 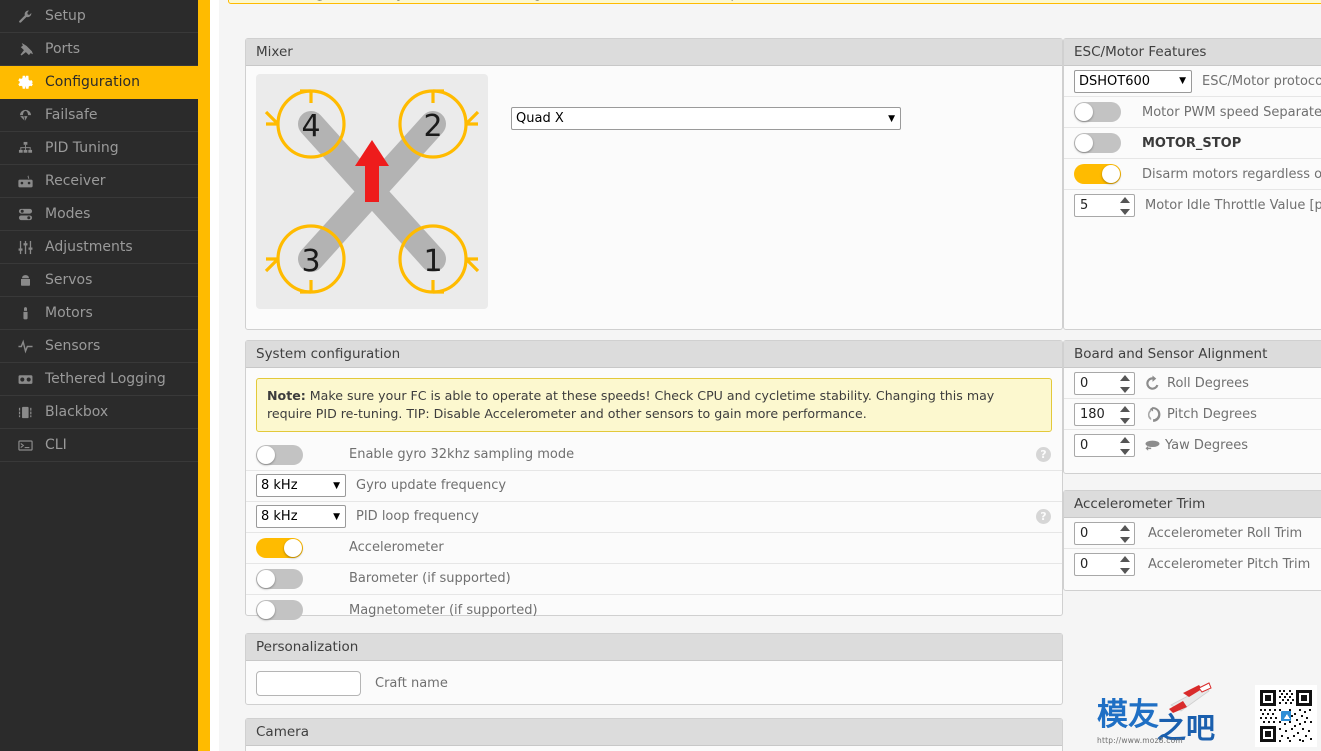 What do you see at coordinates (25, 346) in the screenshot?
I see `waveform-icon` at bounding box center [25, 346].